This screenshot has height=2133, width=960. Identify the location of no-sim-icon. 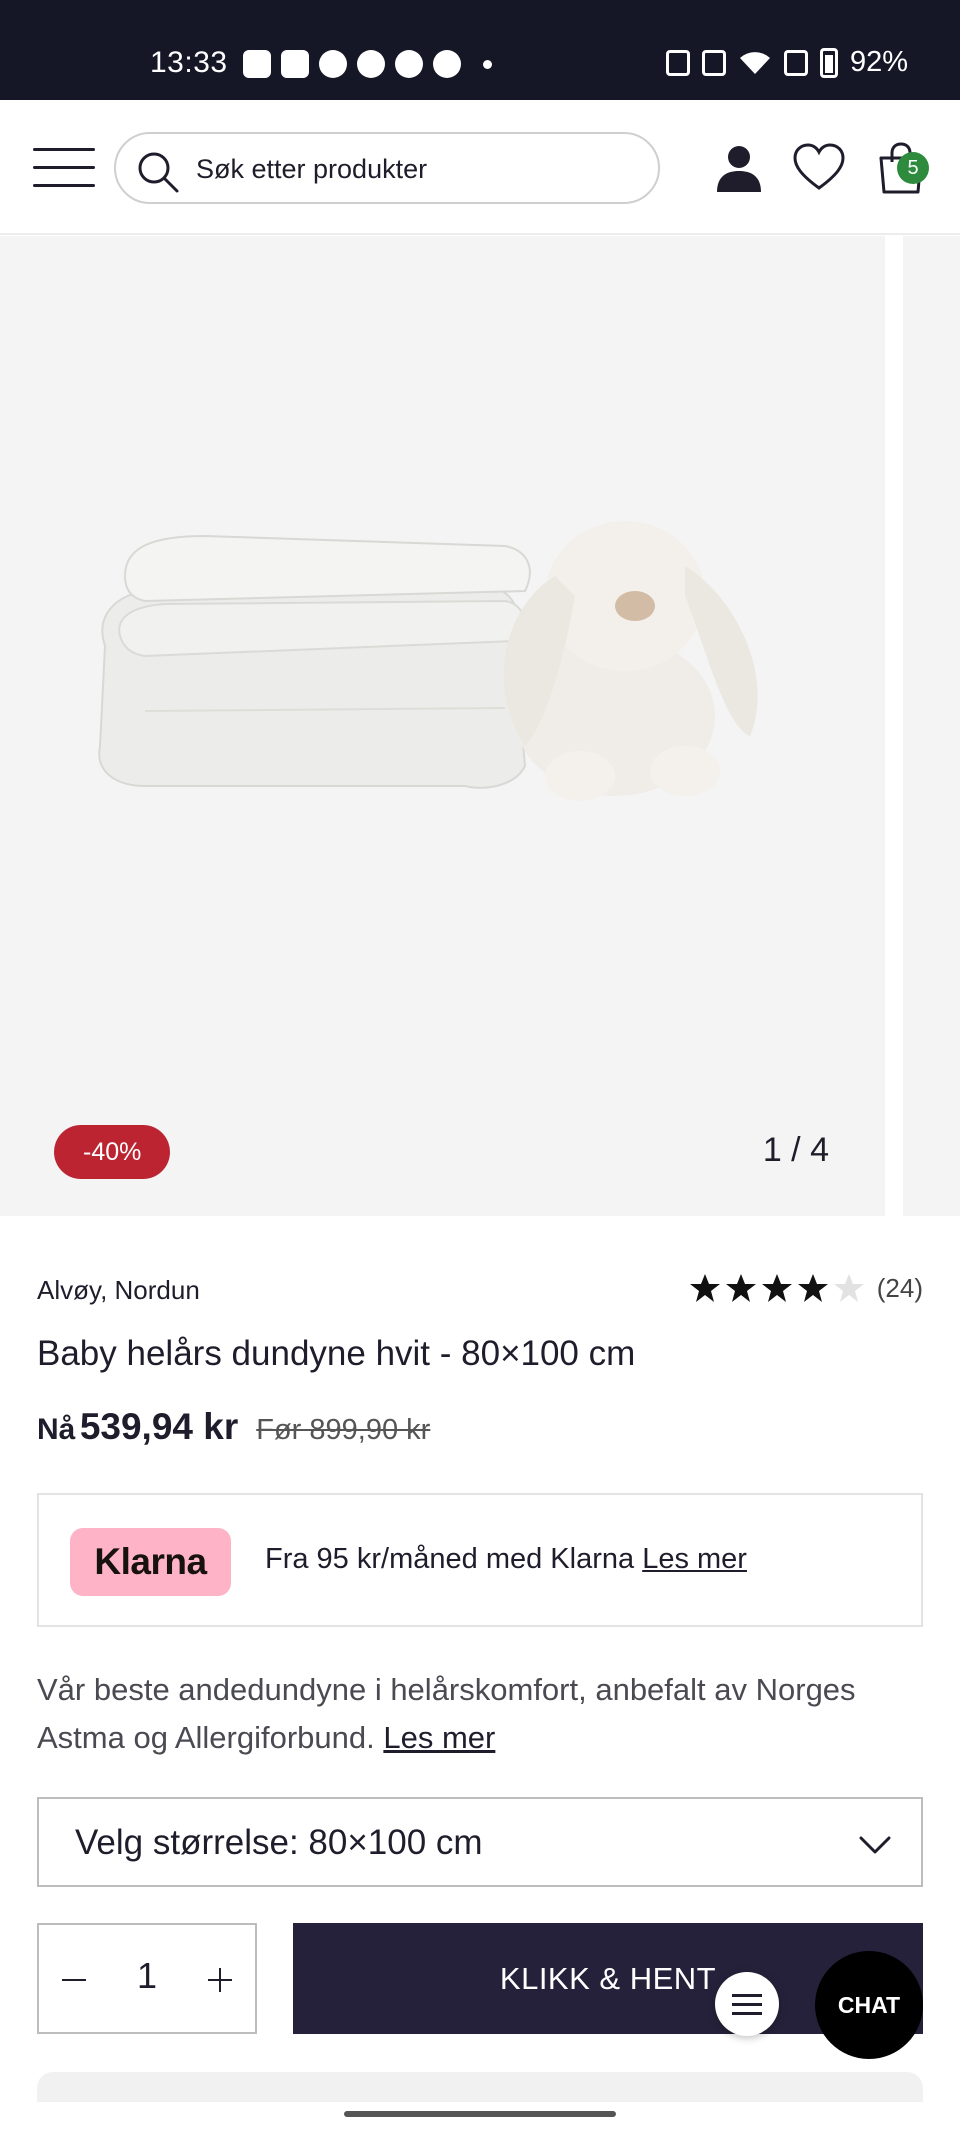
(795, 62).